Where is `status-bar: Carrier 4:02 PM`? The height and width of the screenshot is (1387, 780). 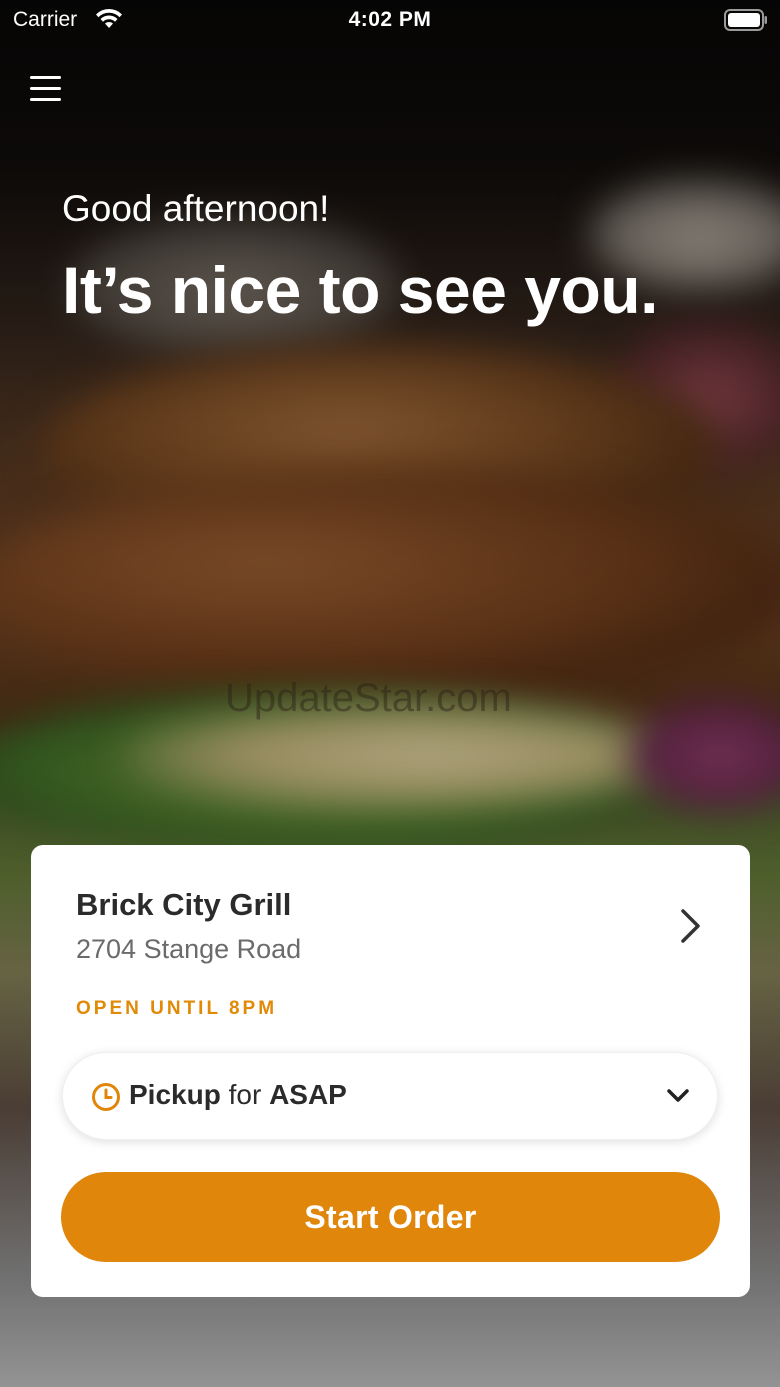 status-bar: Carrier 4:02 PM is located at coordinates (390, 20).